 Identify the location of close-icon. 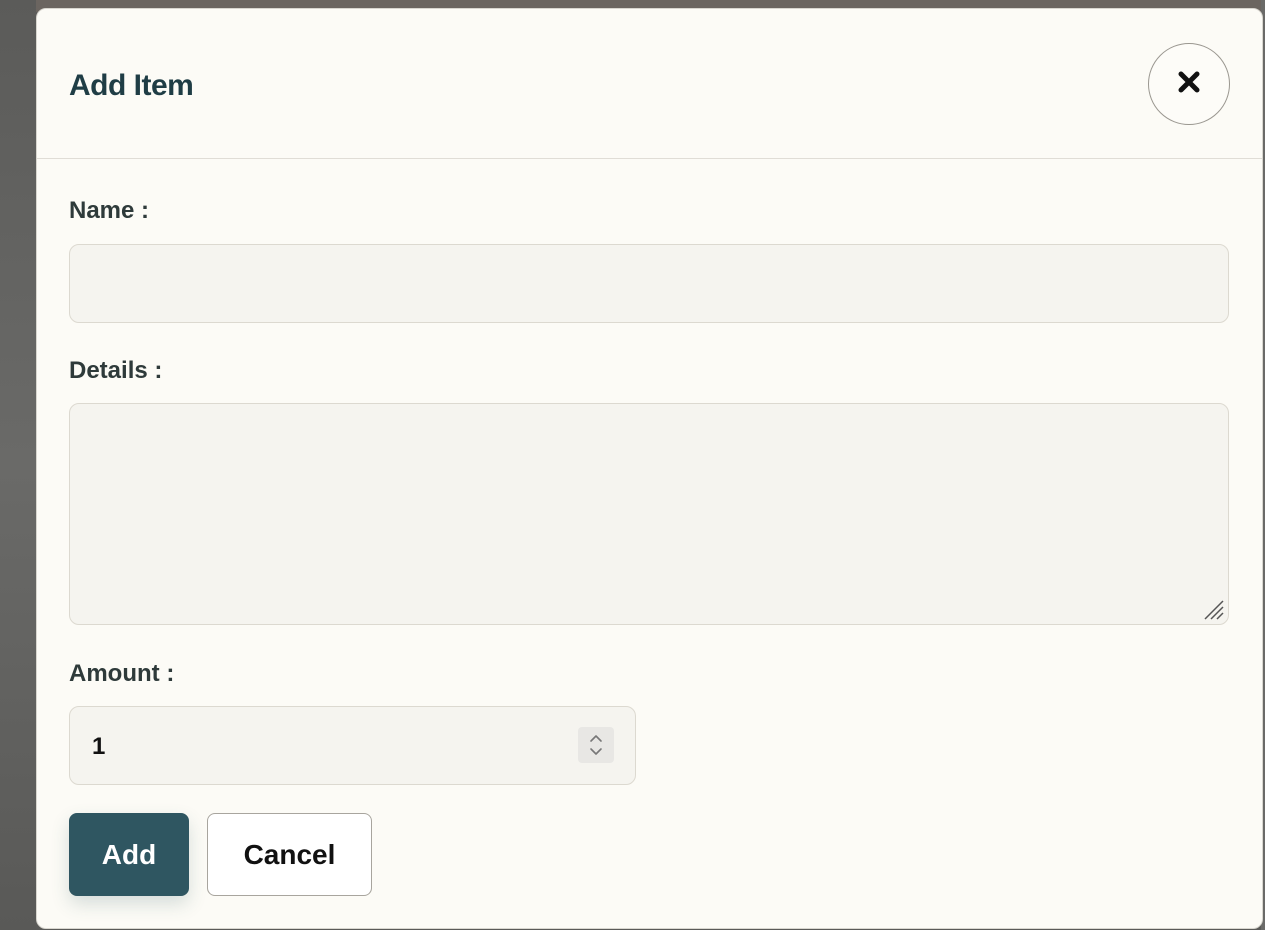
(1189, 84).